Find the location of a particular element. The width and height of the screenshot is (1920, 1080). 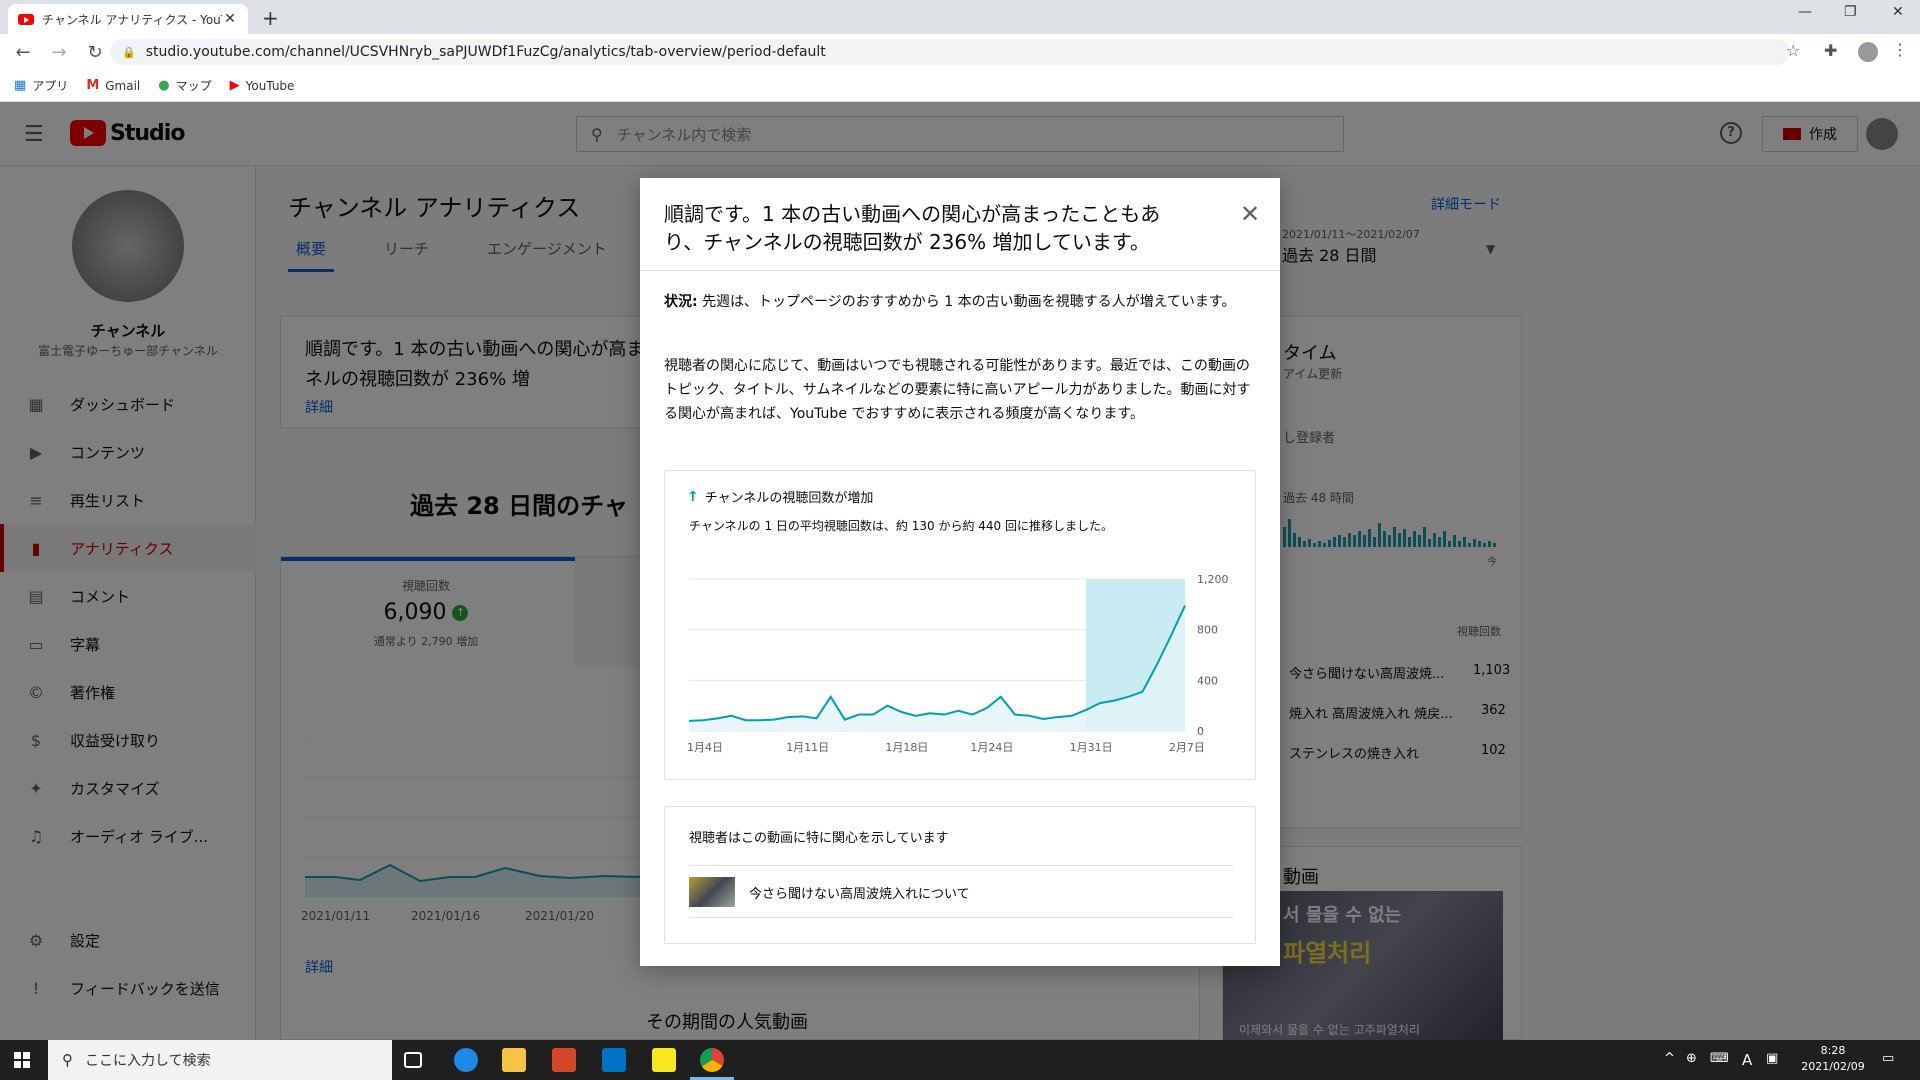

x-tick-label: 1月11日 is located at coordinates (807, 747).